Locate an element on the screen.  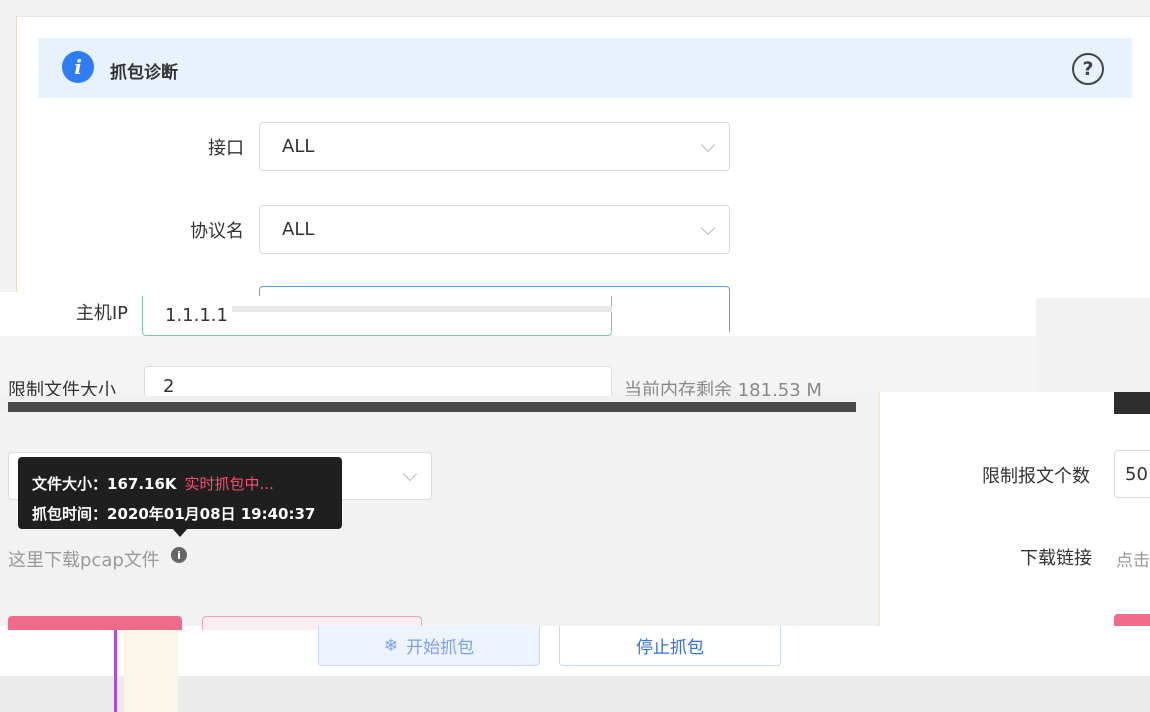
file-size-caption: 文件大小： is located at coordinates (70, 484).